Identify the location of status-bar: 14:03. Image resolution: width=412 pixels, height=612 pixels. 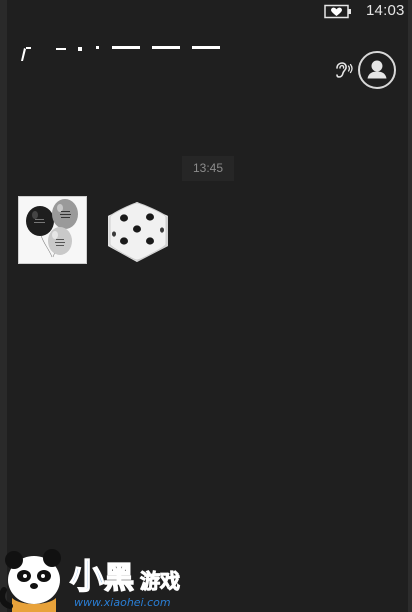
(206, 11).